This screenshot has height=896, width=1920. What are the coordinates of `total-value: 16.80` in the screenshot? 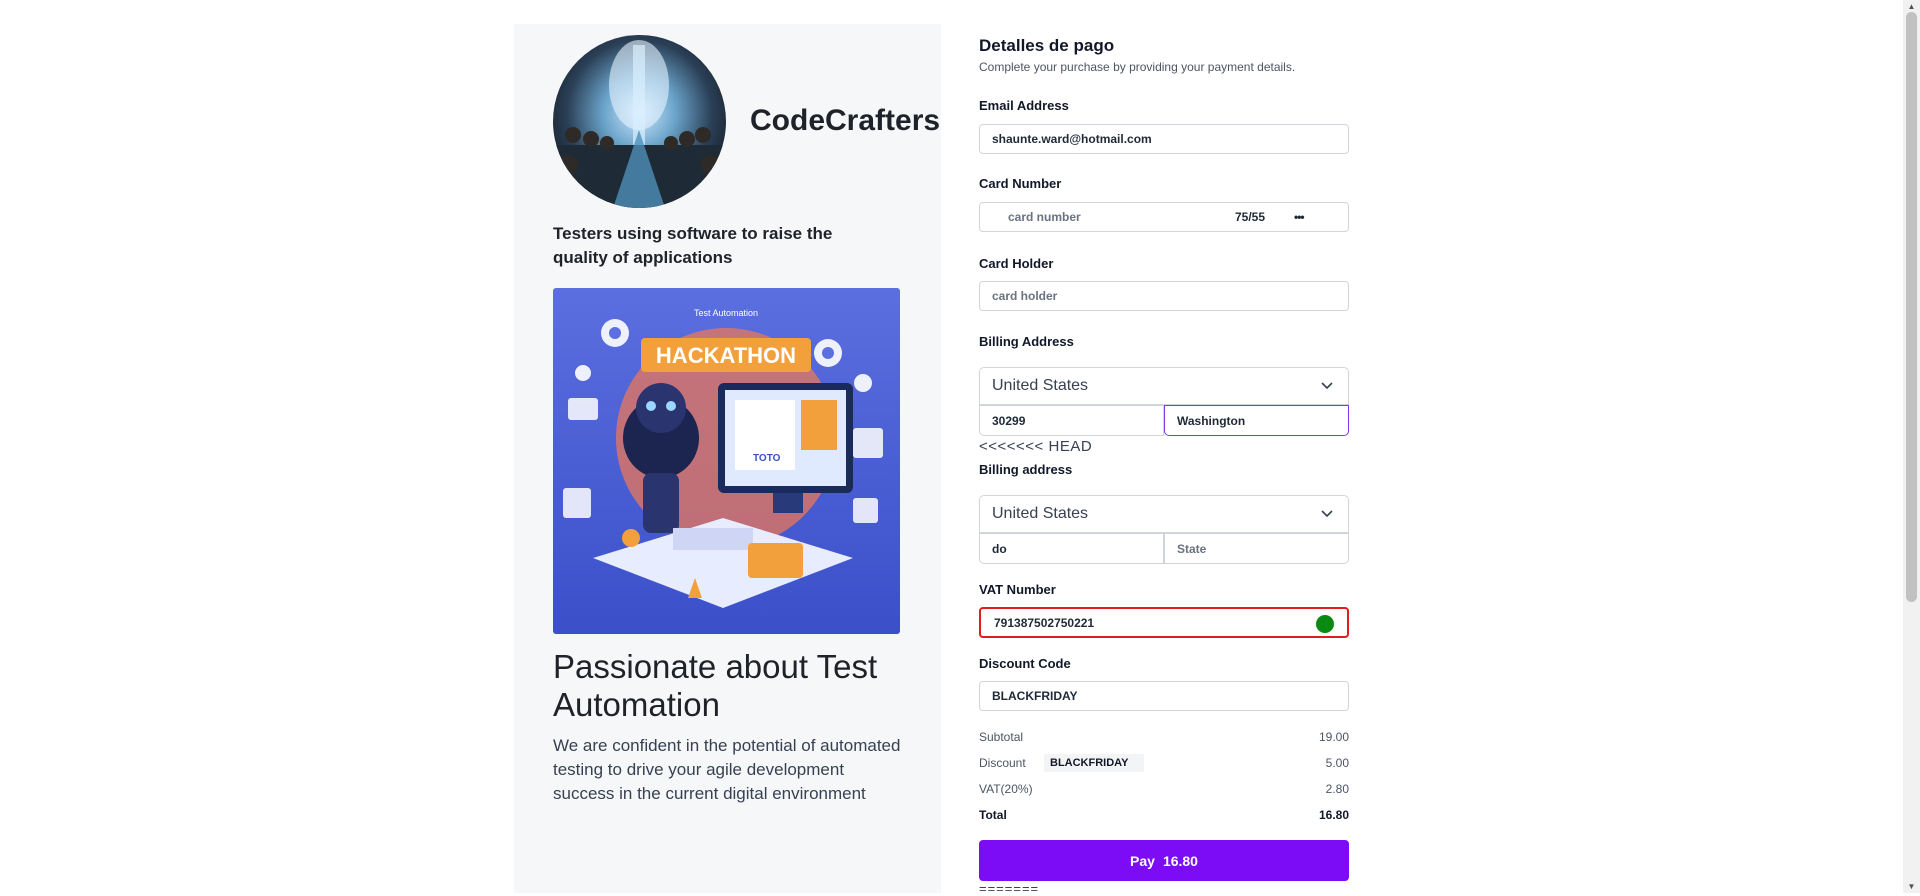 It's located at (1333, 815).